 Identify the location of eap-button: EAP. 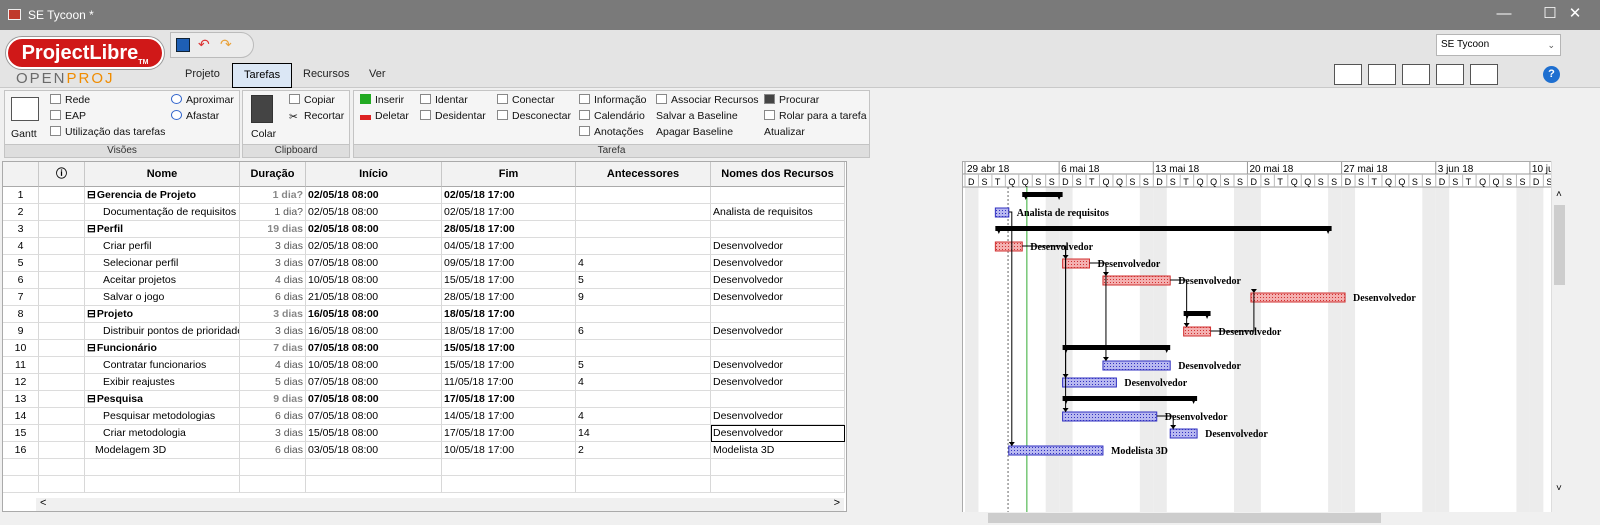
(68, 116).